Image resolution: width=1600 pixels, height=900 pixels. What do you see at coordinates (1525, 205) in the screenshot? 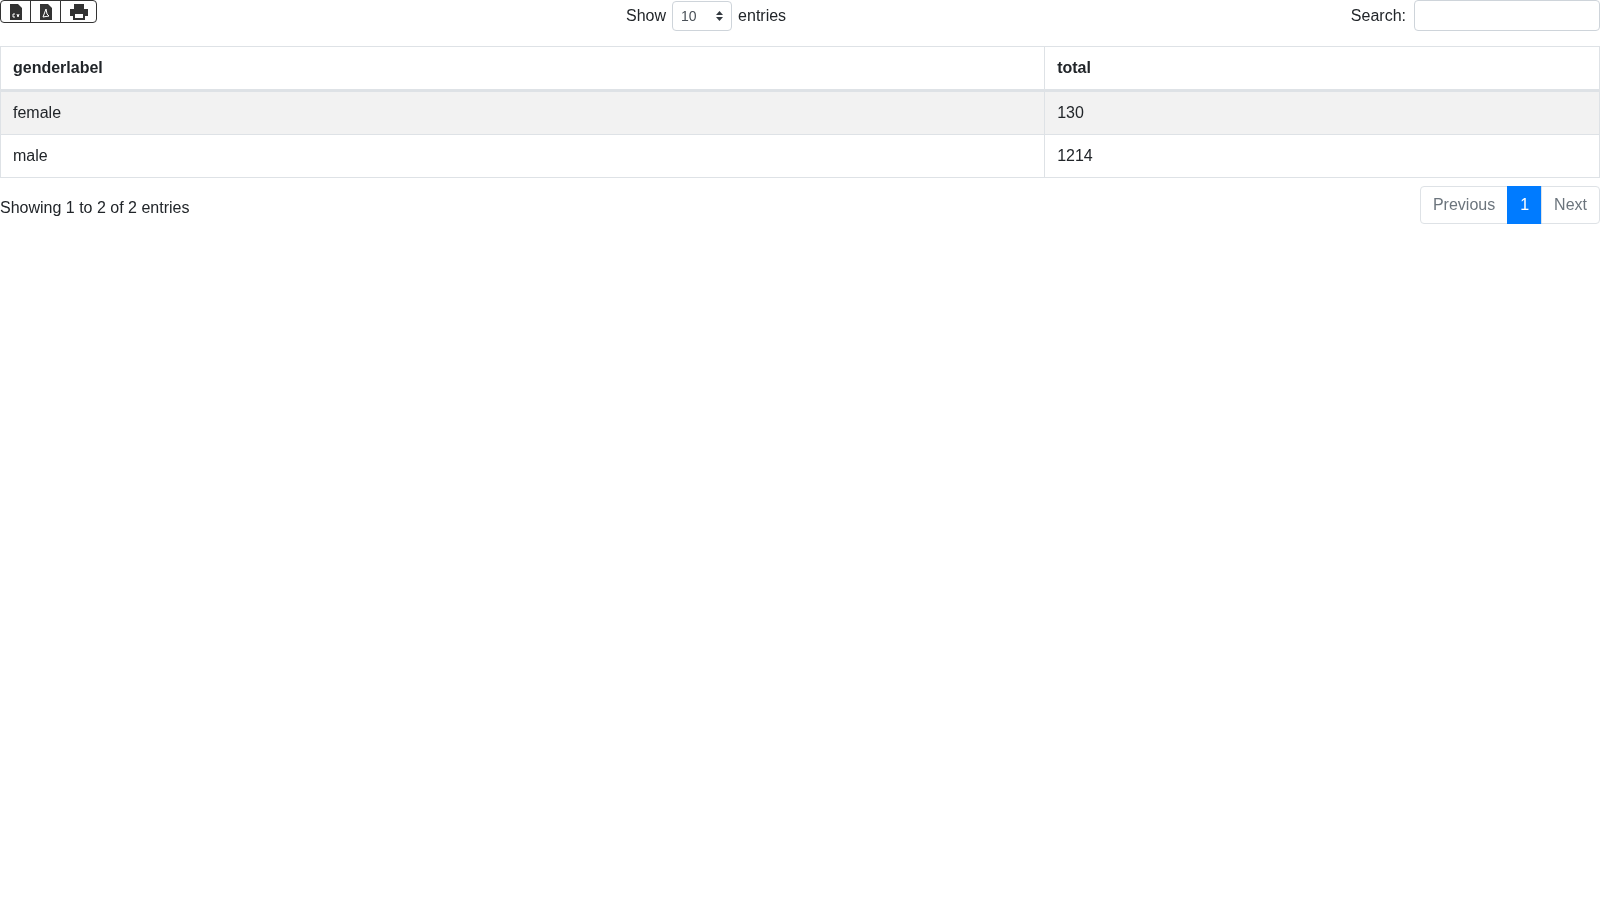
I see `pagination-button: 1` at bounding box center [1525, 205].